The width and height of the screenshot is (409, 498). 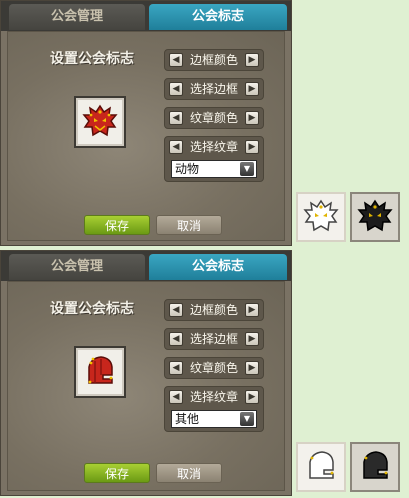 I want to click on knight-helmet-white-icon, so click(x=321, y=465).